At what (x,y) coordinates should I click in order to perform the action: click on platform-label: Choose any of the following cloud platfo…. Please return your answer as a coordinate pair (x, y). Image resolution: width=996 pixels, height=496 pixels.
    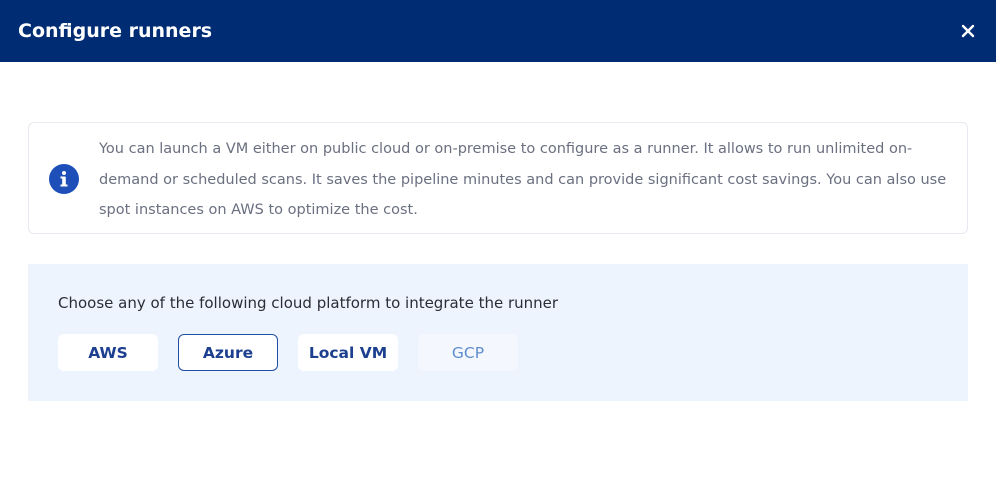
    Looking at the image, I should click on (308, 303).